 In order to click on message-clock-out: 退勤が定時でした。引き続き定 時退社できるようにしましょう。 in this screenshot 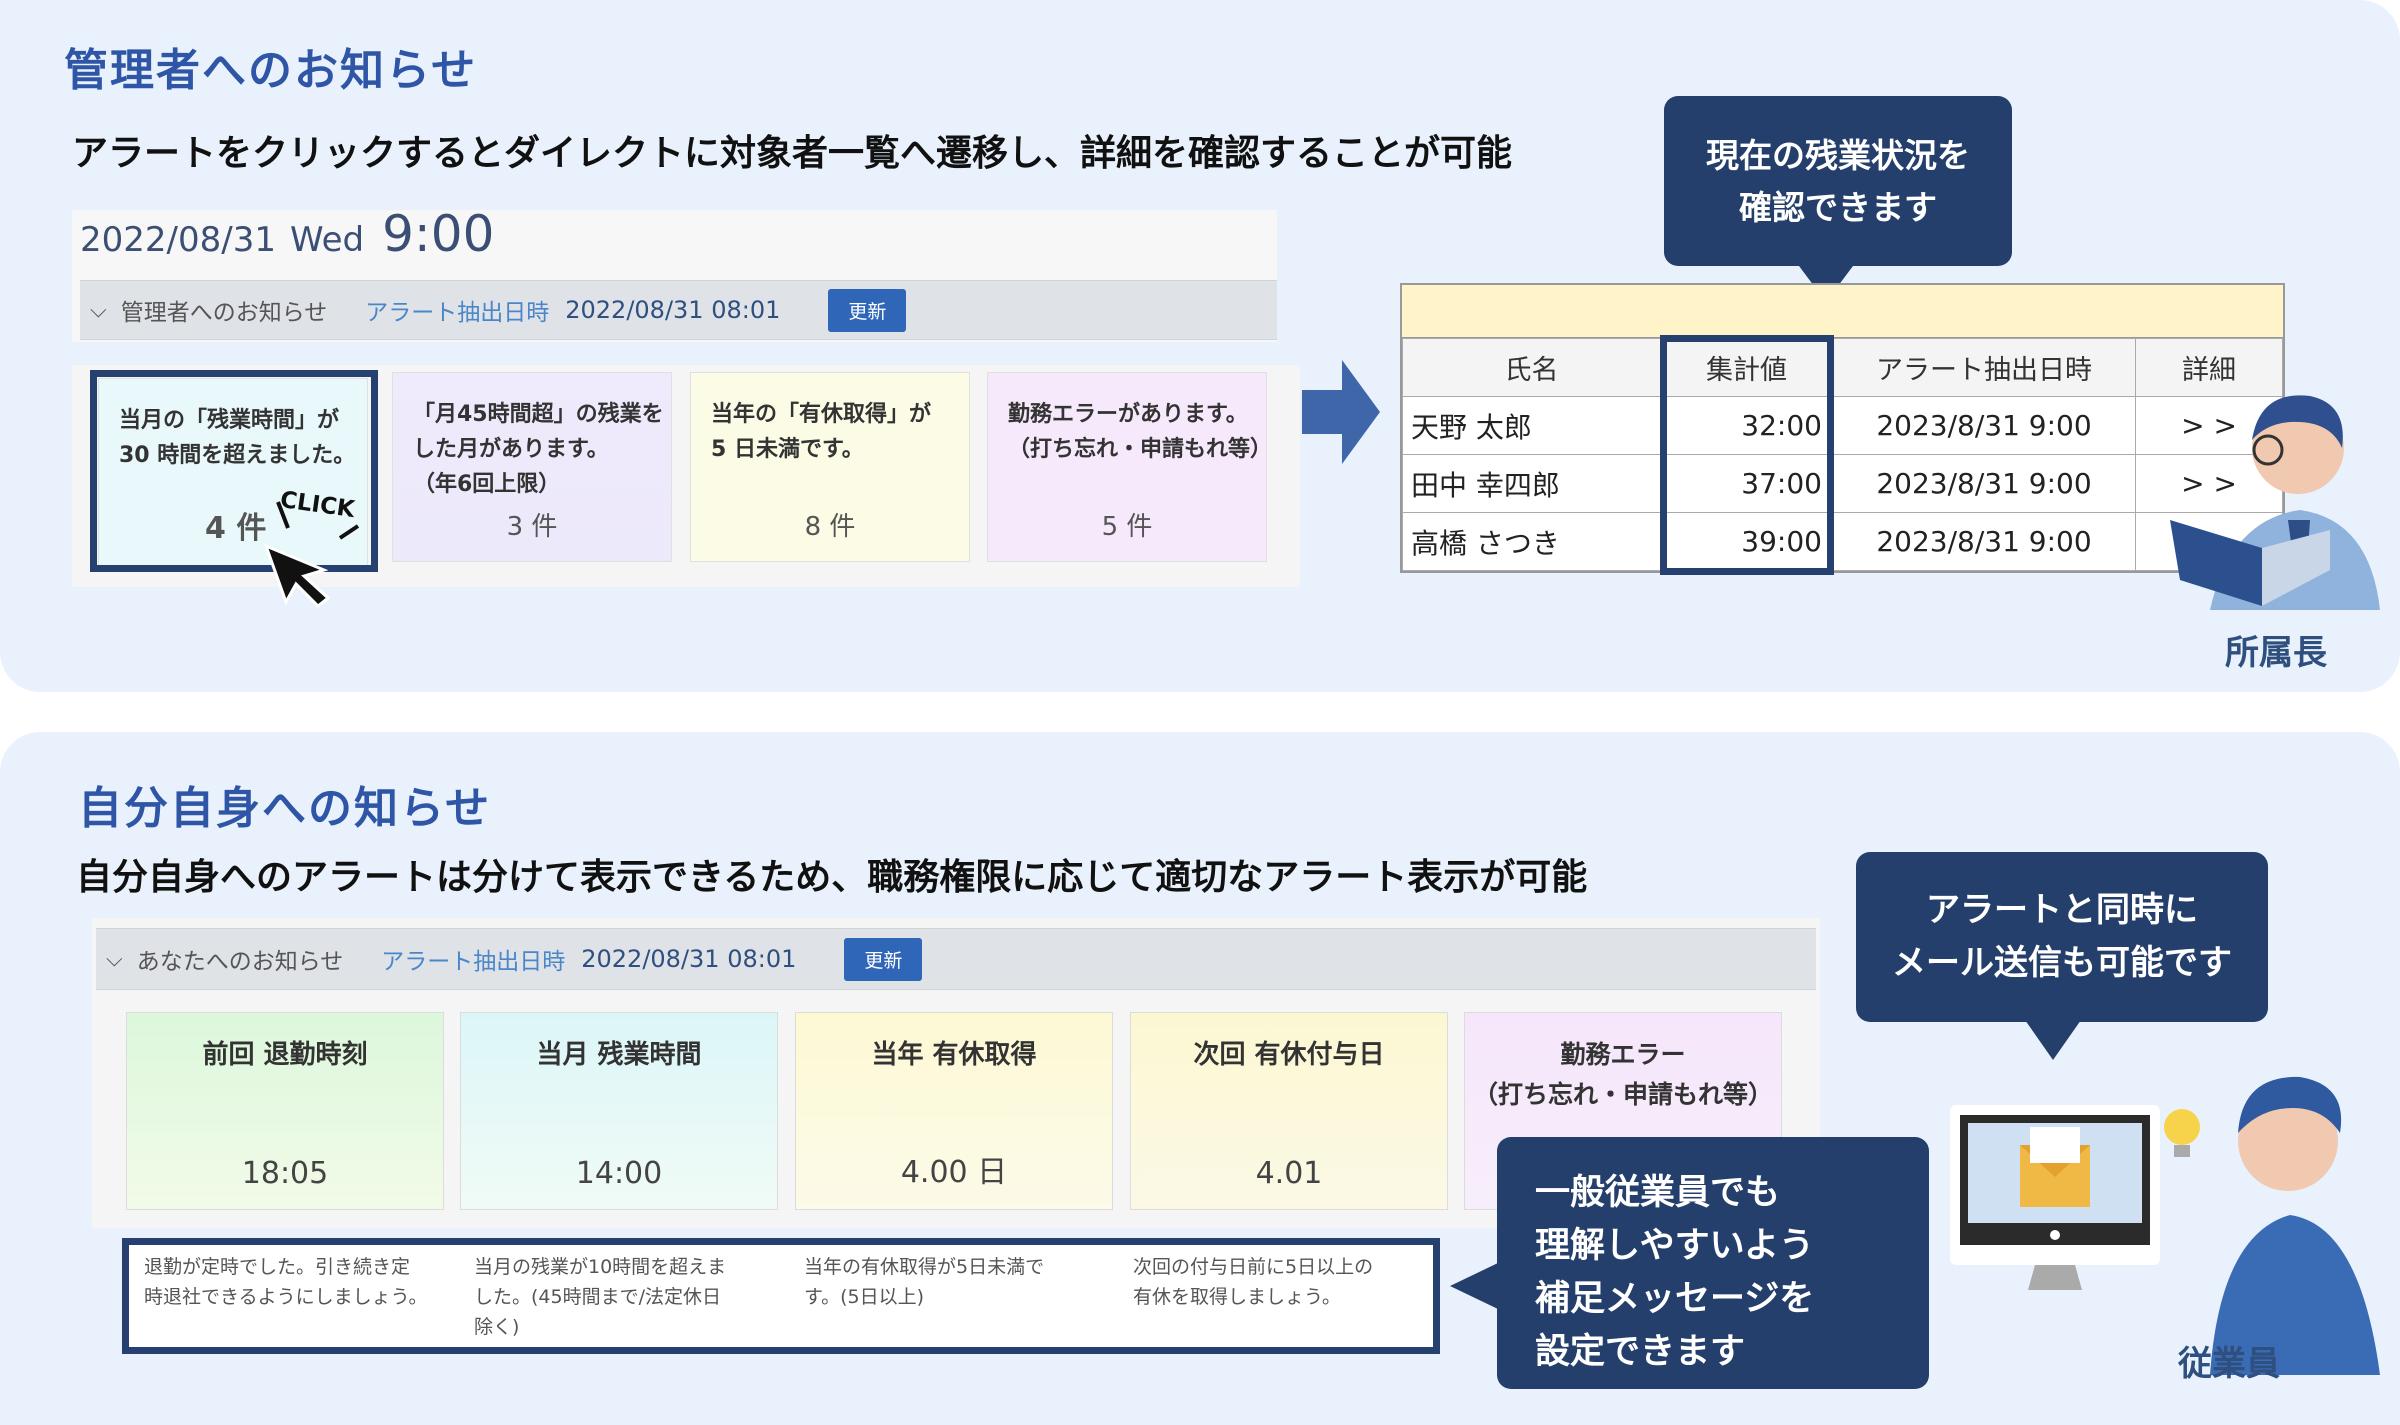, I will do `click(286, 1282)`.